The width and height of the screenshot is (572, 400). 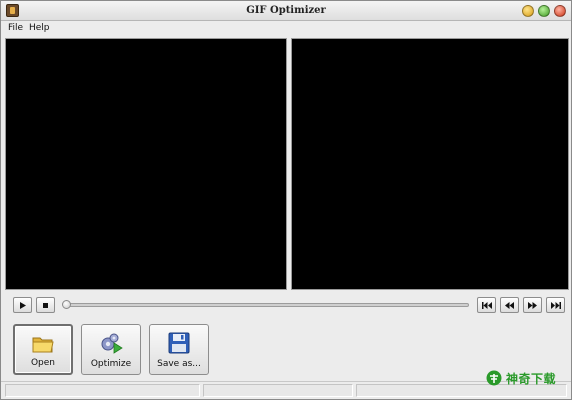 What do you see at coordinates (39, 28) in the screenshot?
I see `menu-help: Help` at bounding box center [39, 28].